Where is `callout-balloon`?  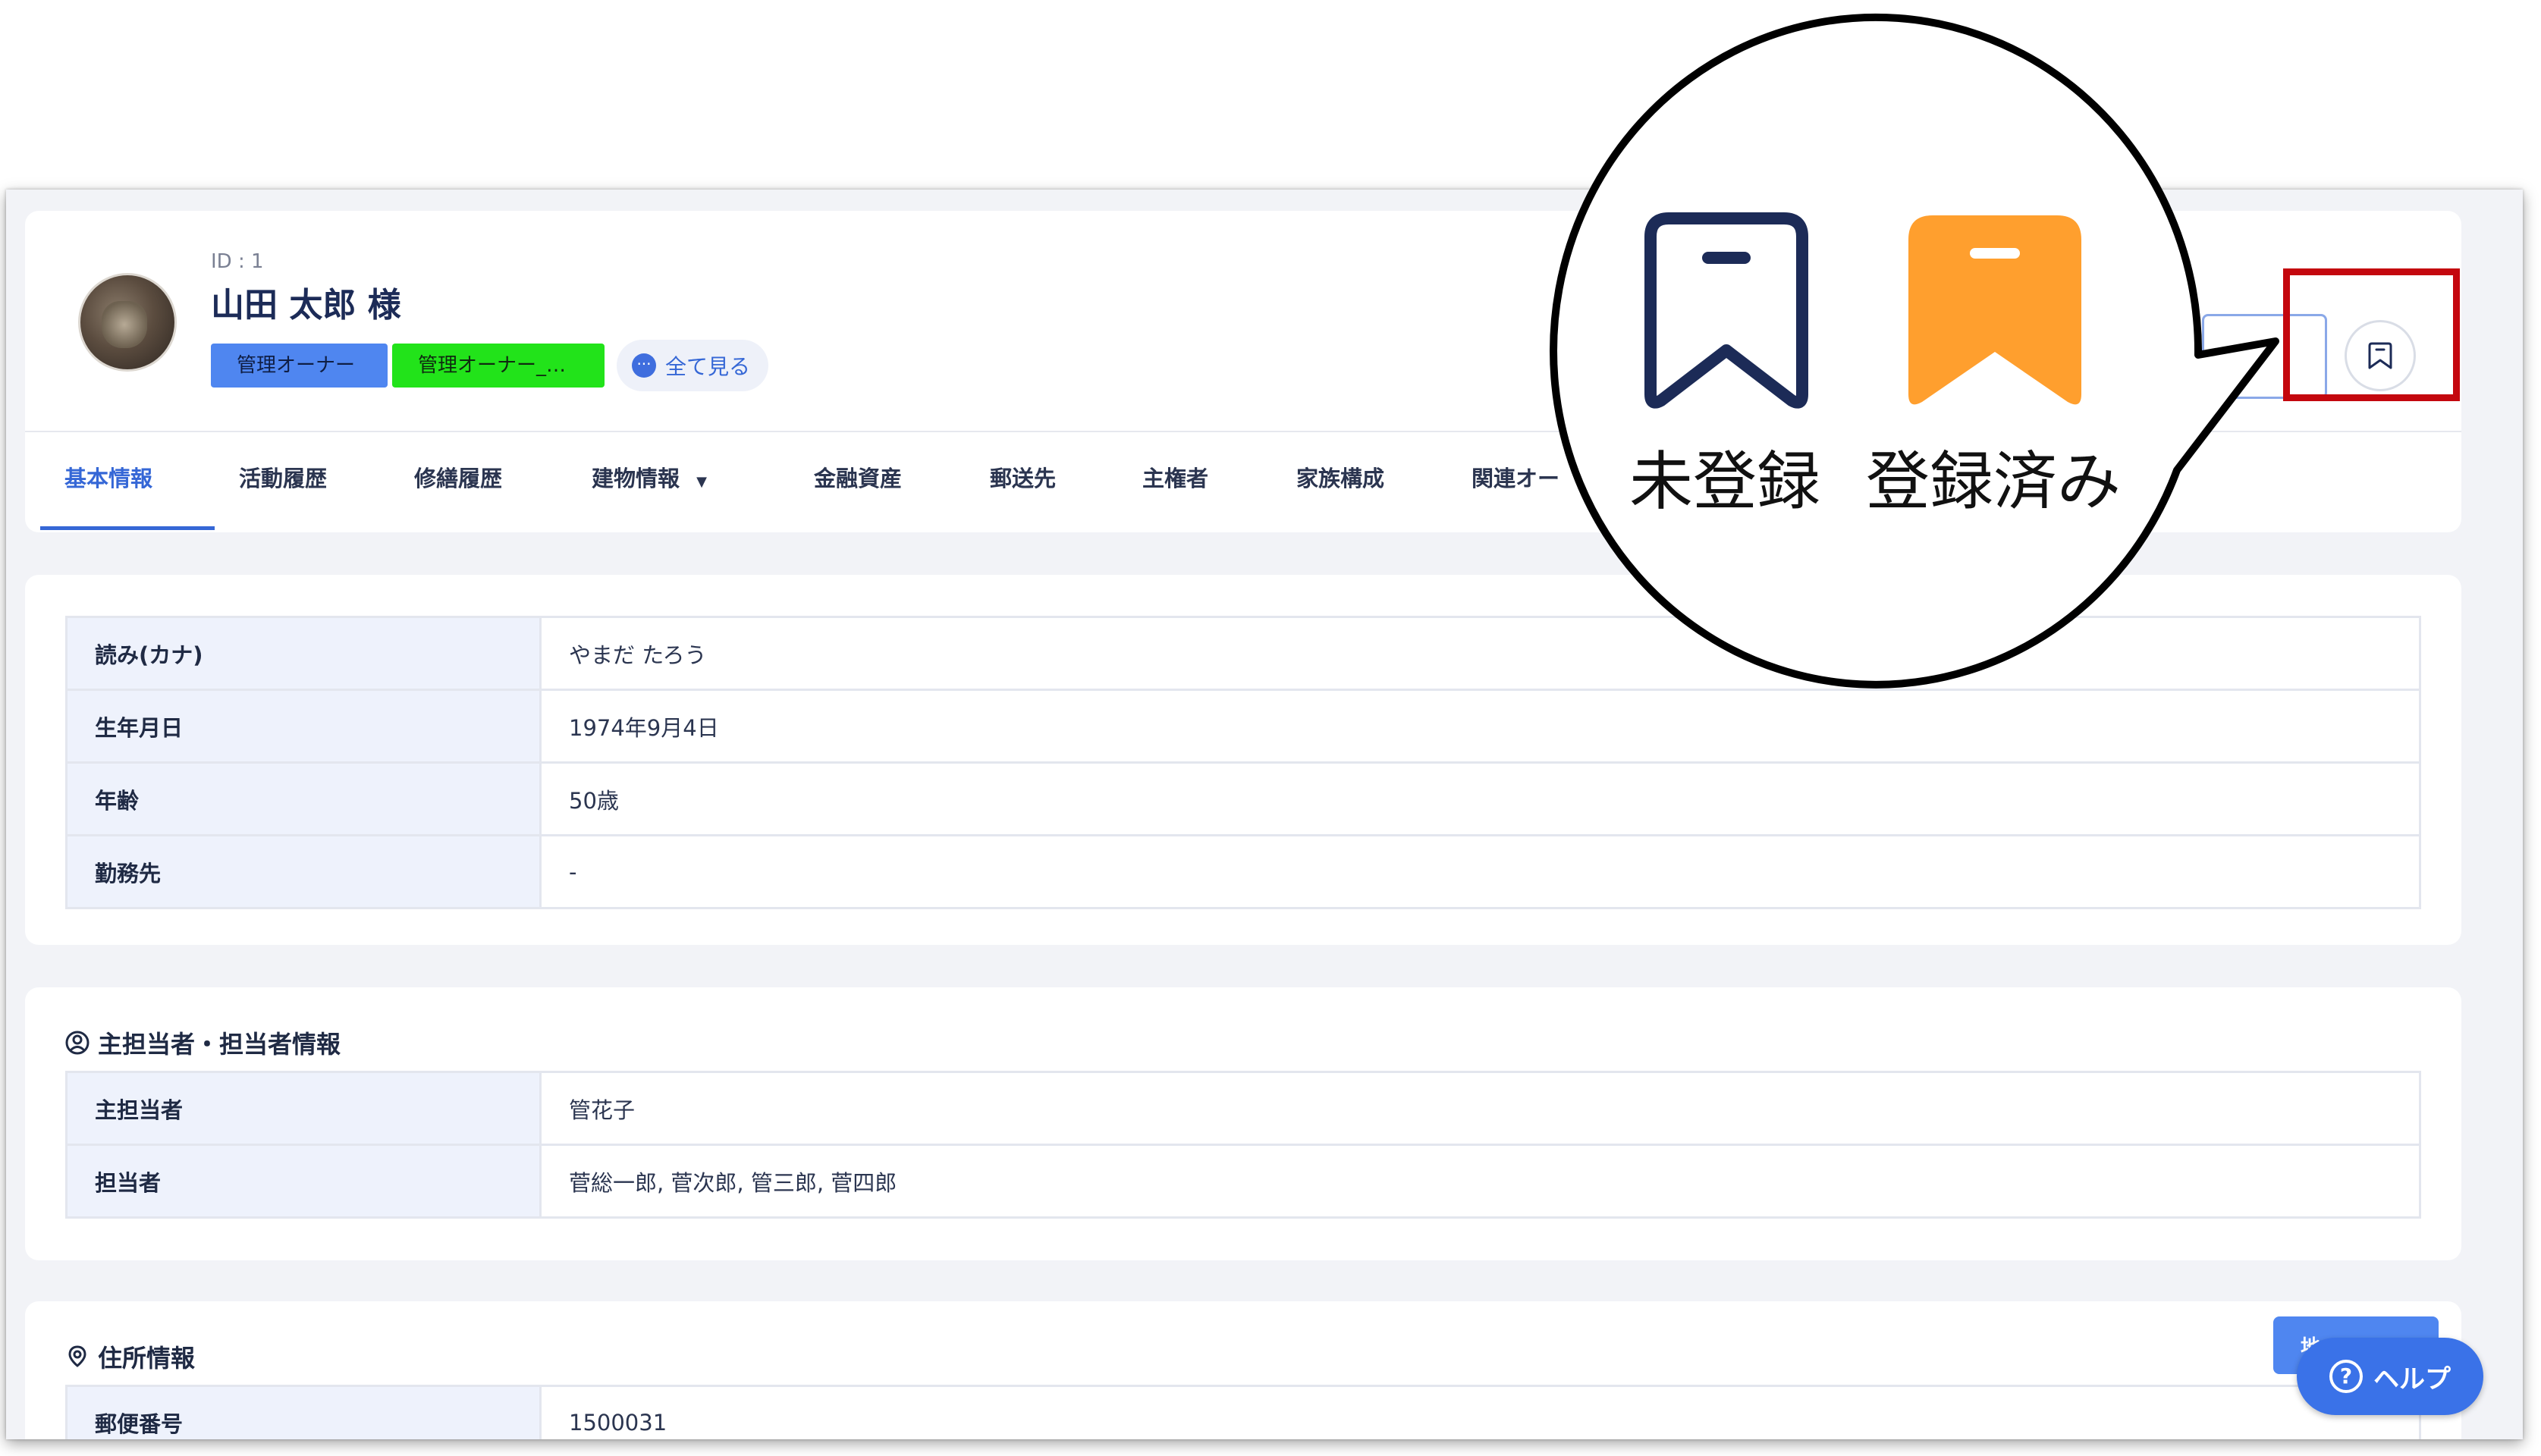 callout-balloon is located at coordinates (1914, 351).